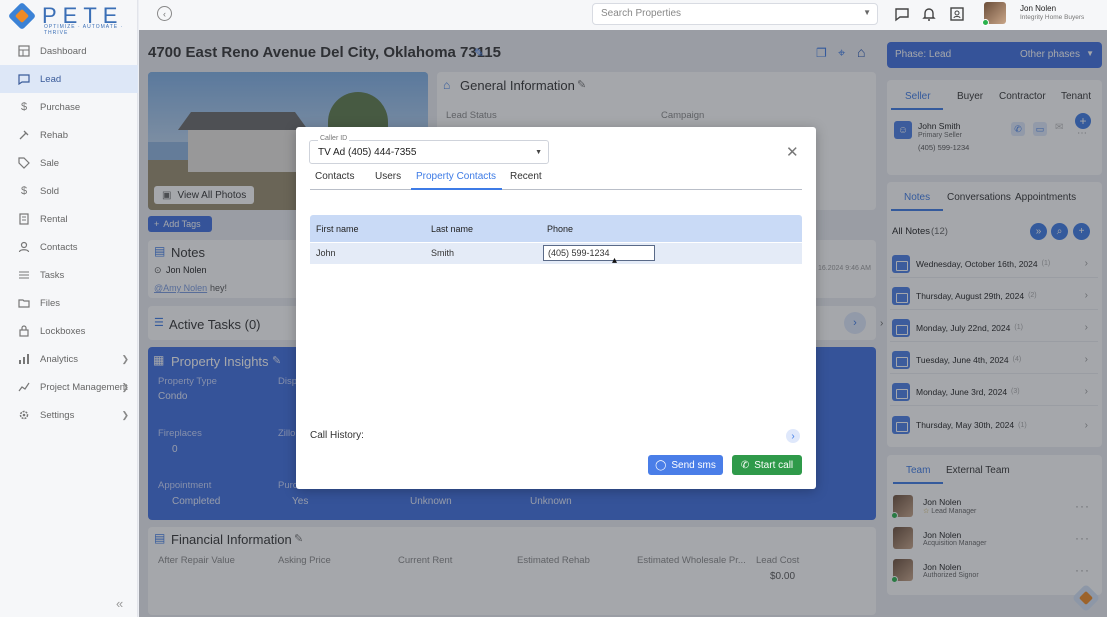 The height and width of the screenshot is (617, 1107). What do you see at coordinates (693, 465) in the screenshot?
I see `send-sms-label: Send sms` at bounding box center [693, 465].